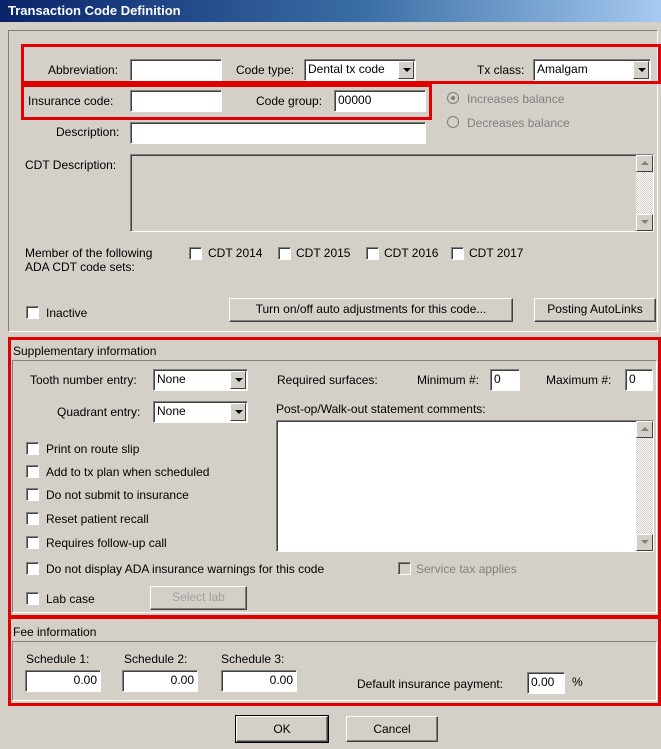 The image size is (661, 749). Describe the element at coordinates (372, 253) in the screenshot. I see `cdt-2016-checkbox` at that location.